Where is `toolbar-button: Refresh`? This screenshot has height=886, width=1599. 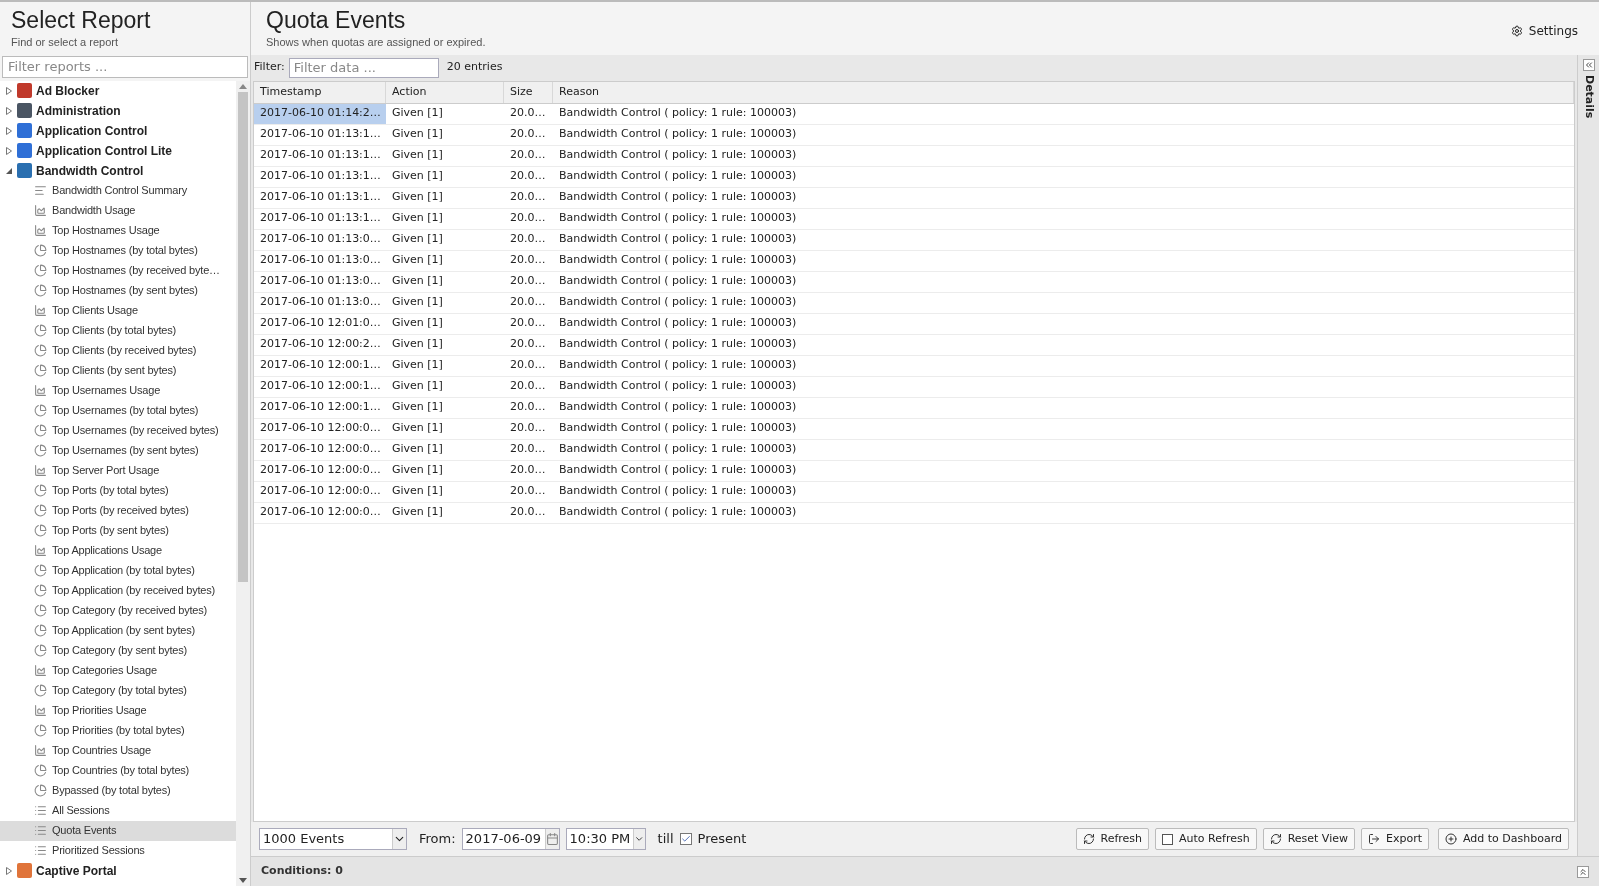
toolbar-button: Refresh is located at coordinates (1112, 839).